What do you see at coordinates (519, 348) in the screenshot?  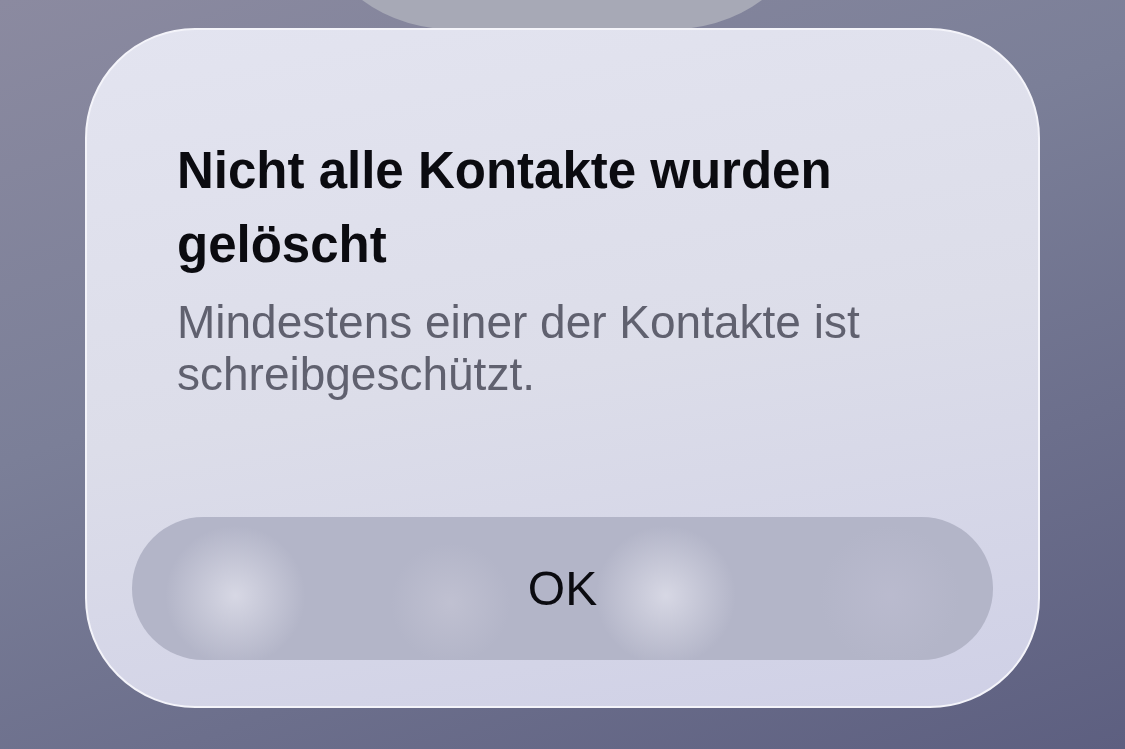 I see `alert-message: Mindestens einer der Kontakte ist schreibgeschützt.` at bounding box center [519, 348].